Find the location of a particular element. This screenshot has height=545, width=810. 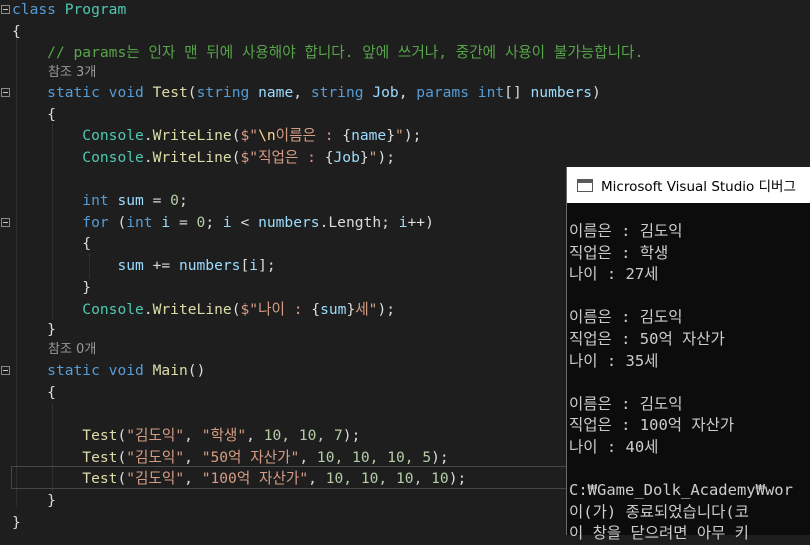

operator: ++ is located at coordinates (416, 222).